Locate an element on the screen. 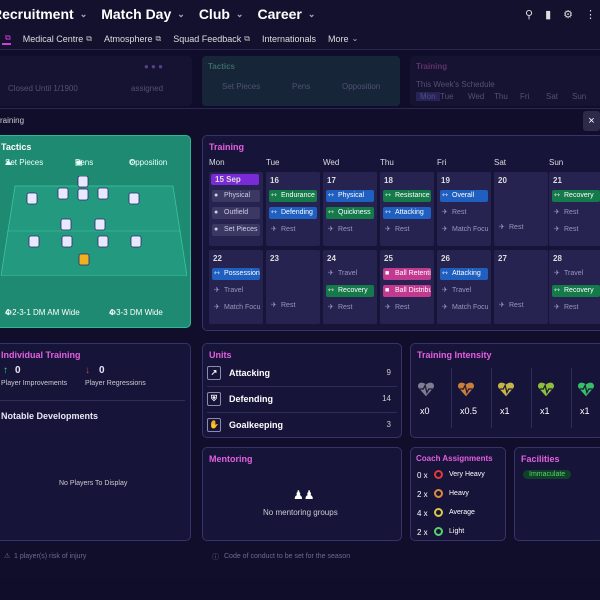  subnav-medical-centre: Medical Centre ⧉ is located at coordinates (57, 39).